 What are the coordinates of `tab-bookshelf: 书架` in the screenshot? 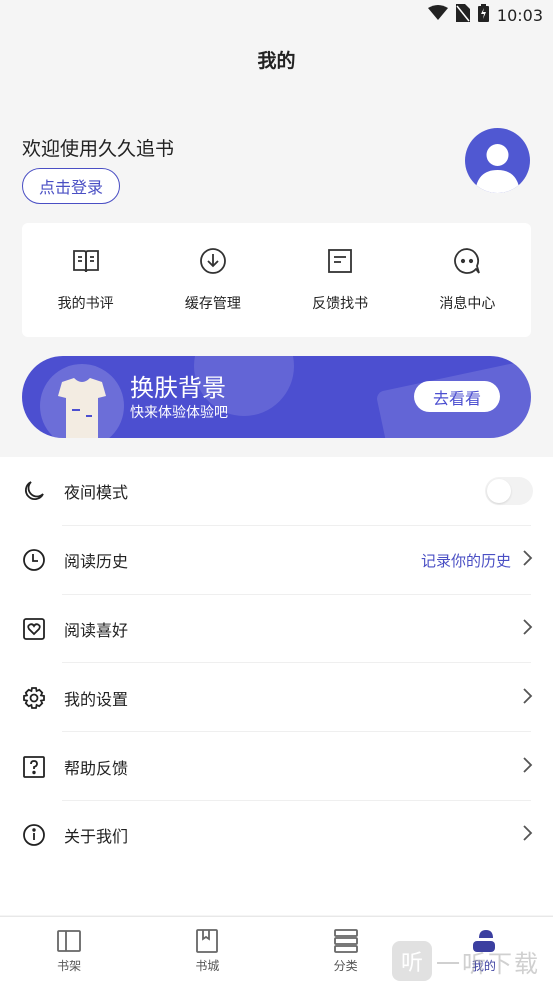 It's located at (69, 950).